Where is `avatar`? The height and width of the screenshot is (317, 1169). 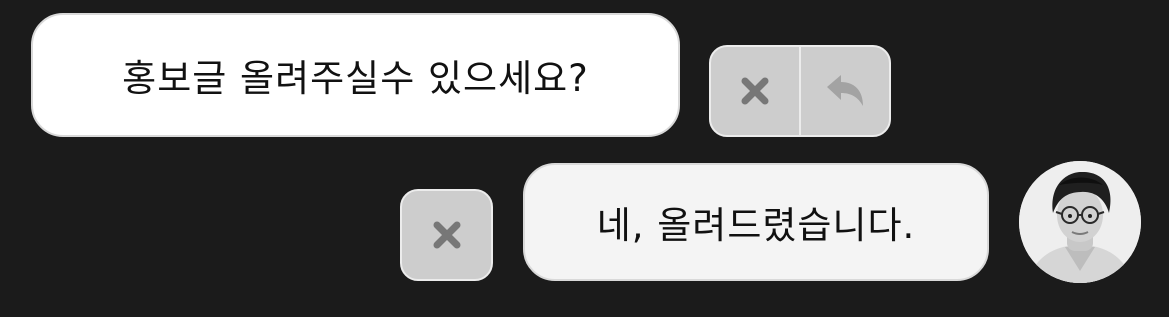
avatar is located at coordinates (1080, 222).